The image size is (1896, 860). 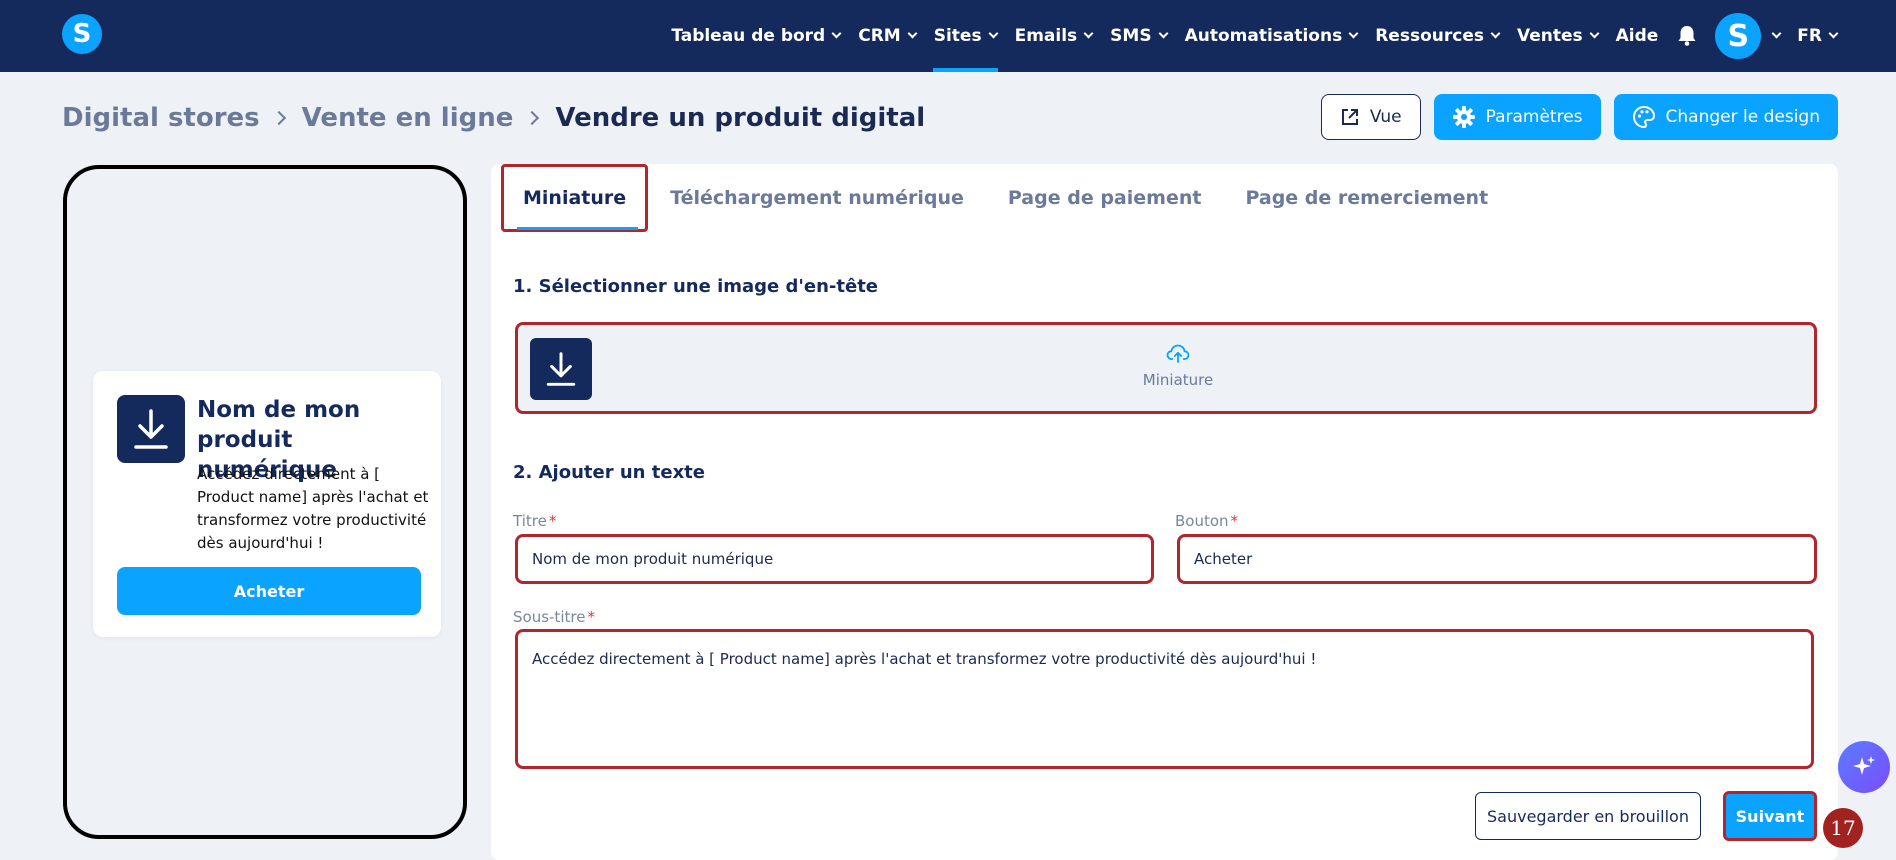 I want to click on breadcrumb-link-vente-en-ligne: Vente en ligne, so click(x=408, y=118).